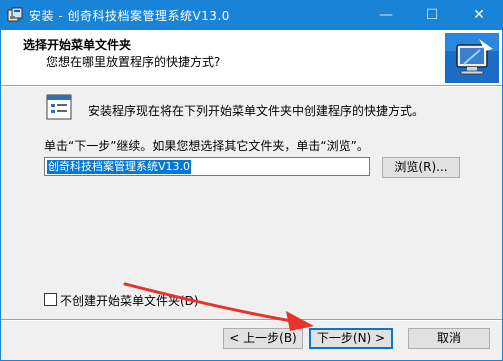 The width and height of the screenshot is (503, 361). What do you see at coordinates (351, 338) in the screenshot?
I see `next-button: 下一步(N) >` at bounding box center [351, 338].